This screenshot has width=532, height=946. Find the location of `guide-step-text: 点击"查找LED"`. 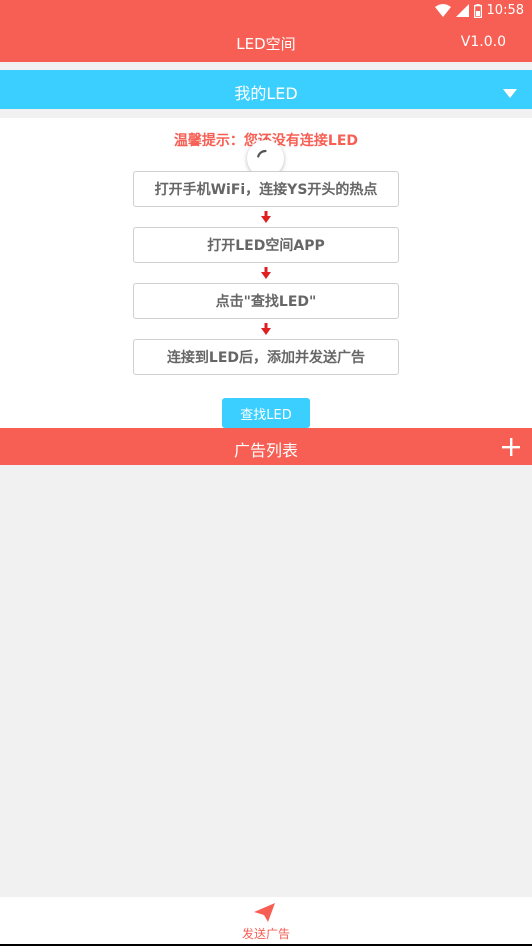

guide-step-text: 点击"查找LED" is located at coordinates (266, 302).